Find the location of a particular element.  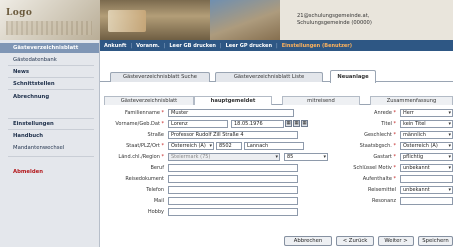

sidebar-item-abrechnung: Abrechnung is located at coordinates (49, 97).